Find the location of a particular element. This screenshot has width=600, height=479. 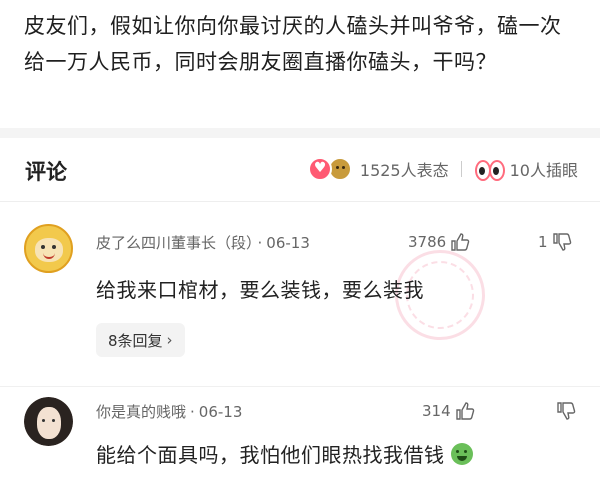

dislike-button is located at coordinates (564, 411).